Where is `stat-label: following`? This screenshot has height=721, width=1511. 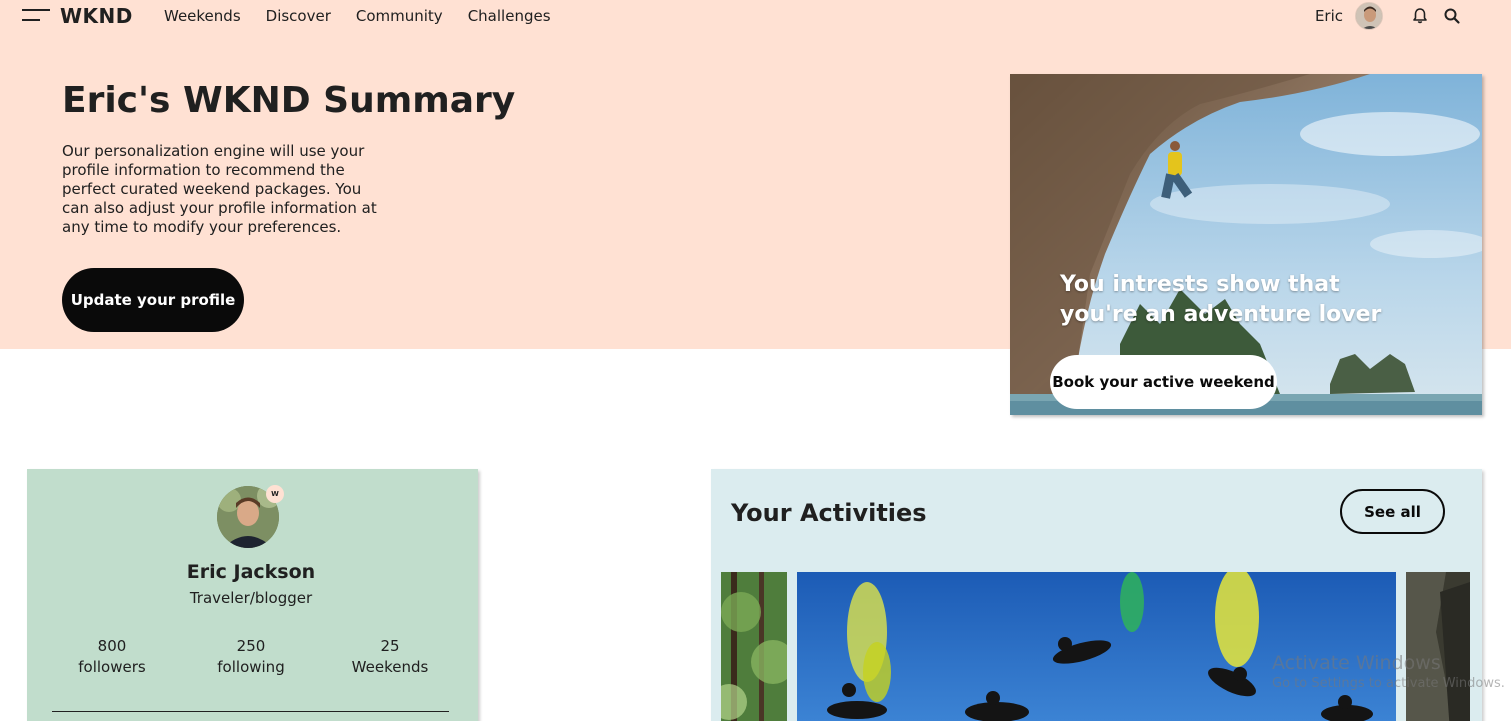
stat-label: following is located at coordinates (251, 667).